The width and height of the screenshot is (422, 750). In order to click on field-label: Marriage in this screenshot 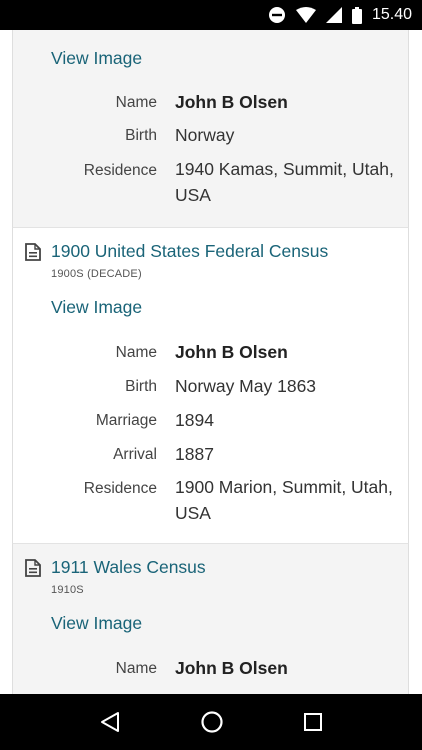, I will do `click(126, 420)`.